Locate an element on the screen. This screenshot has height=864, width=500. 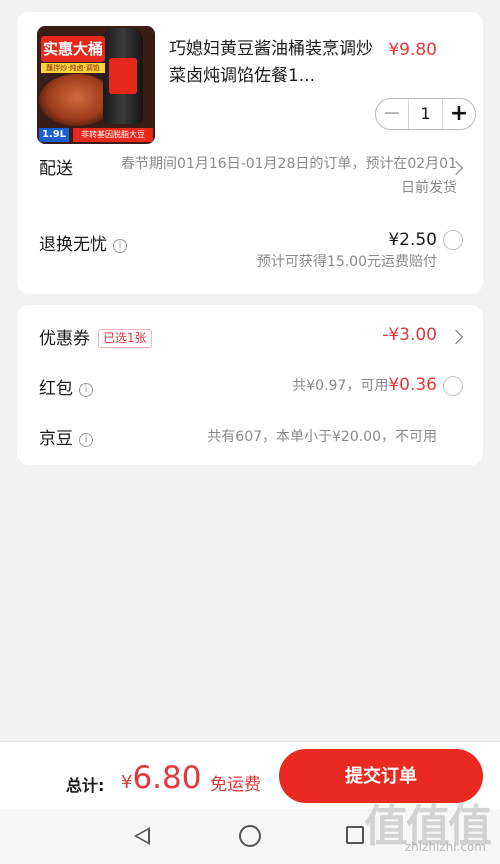
redpacket-prefix: 共¥0.97，可用 is located at coordinates (340, 386).